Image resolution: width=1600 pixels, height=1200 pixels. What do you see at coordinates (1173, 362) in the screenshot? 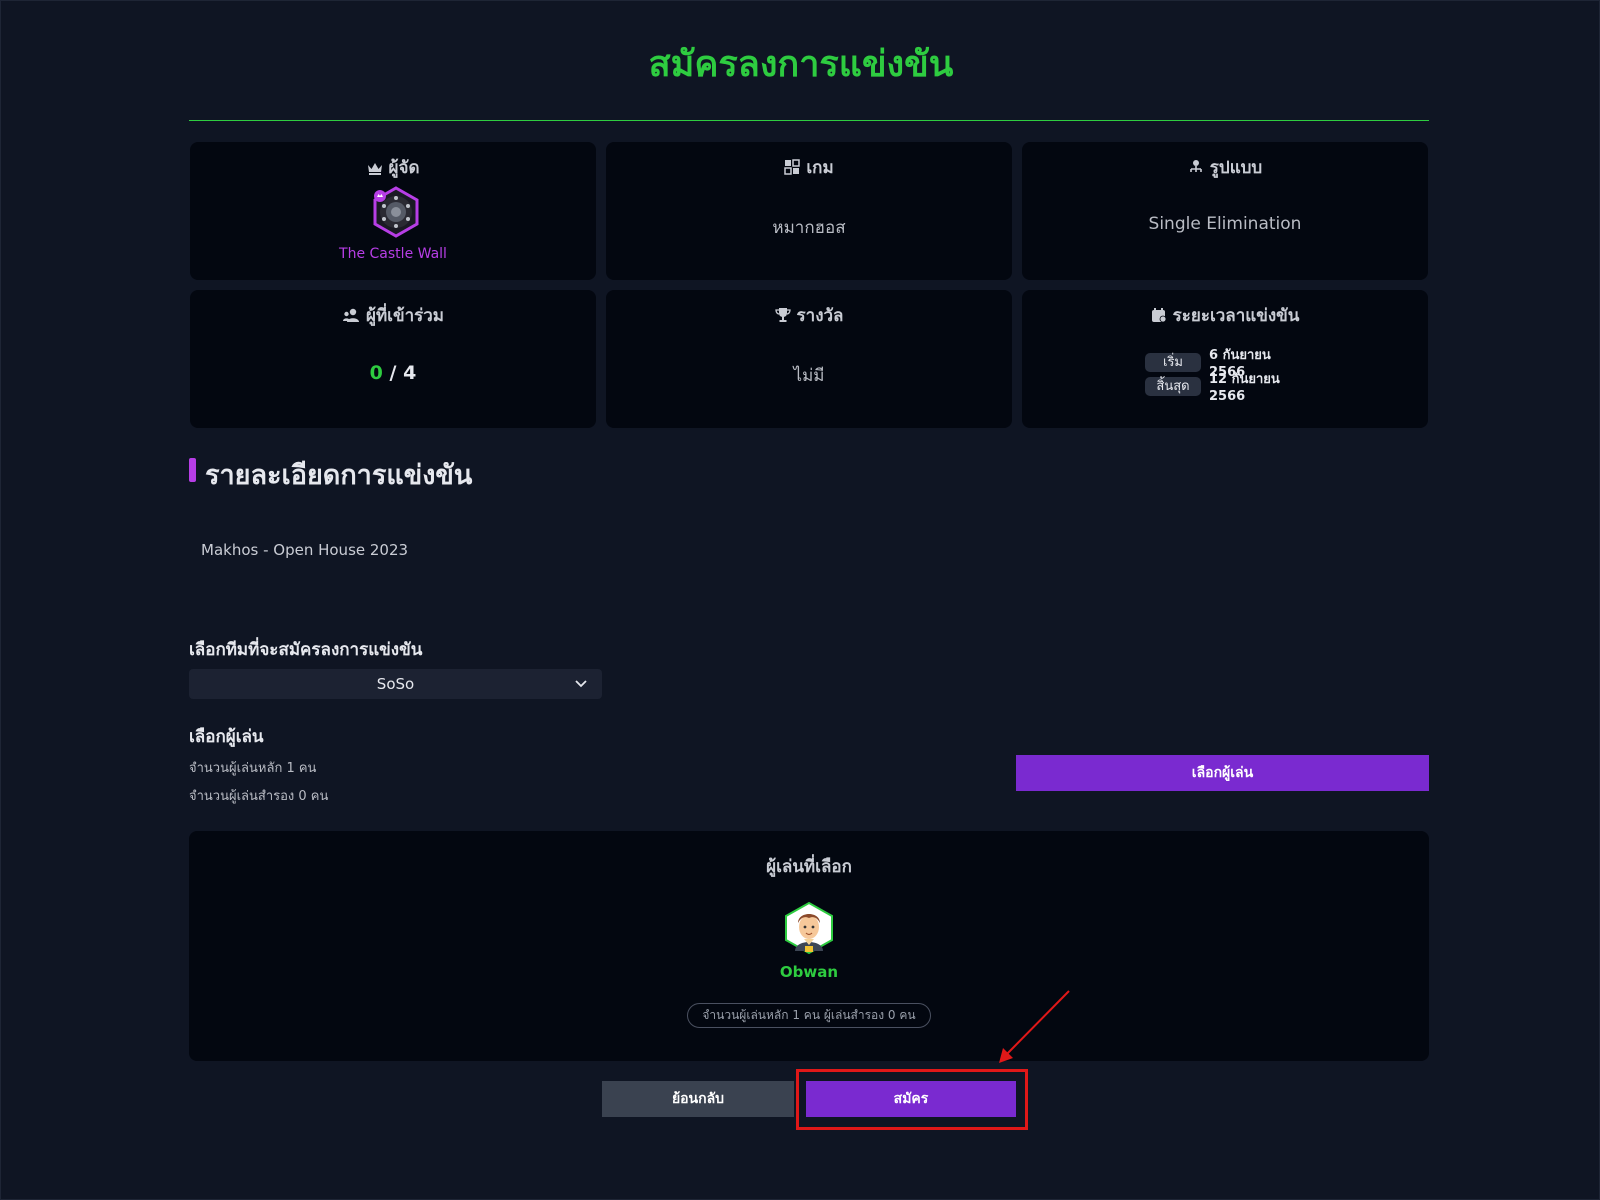
I see `period-start-label: เริ่ม` at bounding box center [1173, 362].